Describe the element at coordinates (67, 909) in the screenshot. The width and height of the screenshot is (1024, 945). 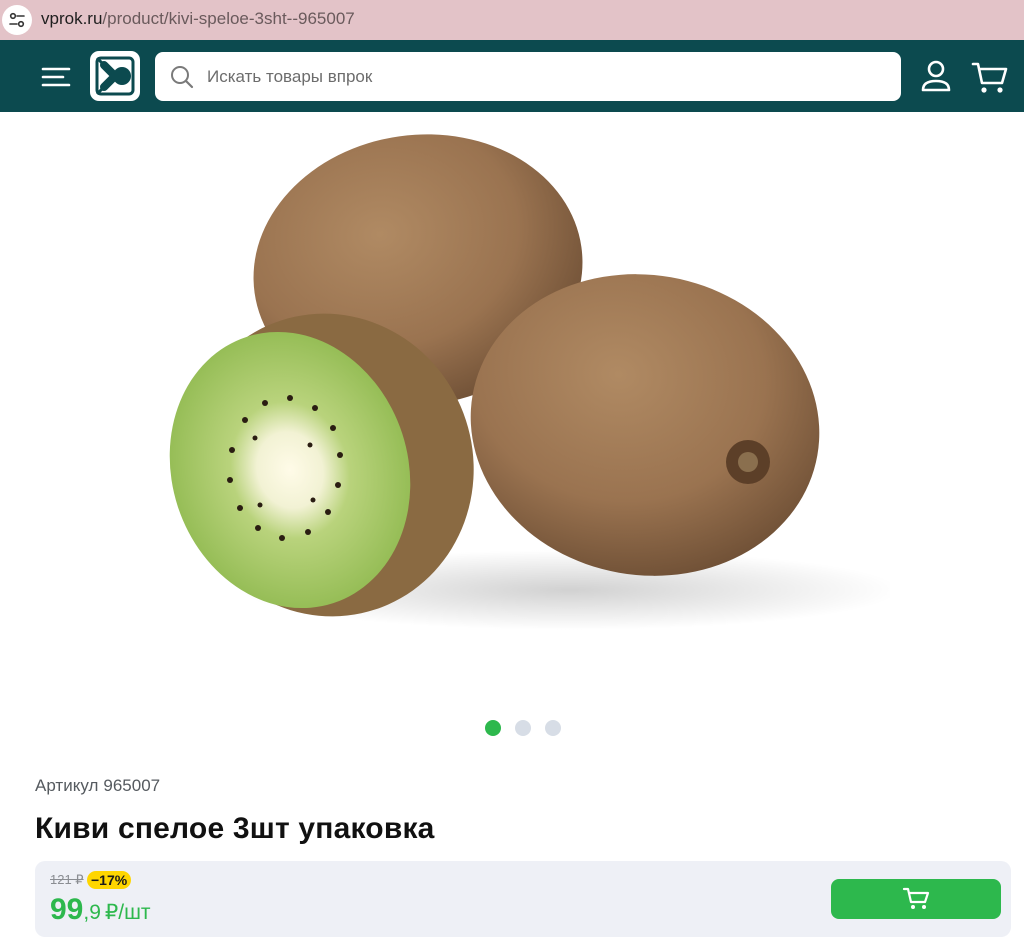
I see `price-integer: 99` at that location.